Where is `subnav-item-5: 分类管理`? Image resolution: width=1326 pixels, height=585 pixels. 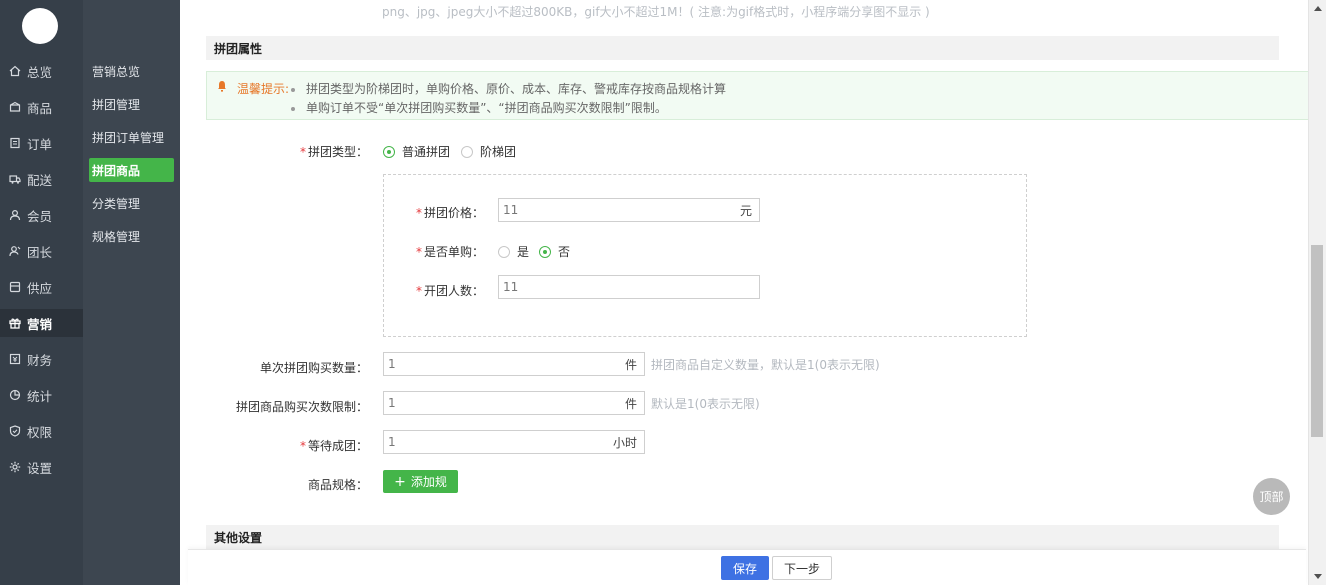 subnav-item-5: 分类管理 is located at coordinates (131, 203).